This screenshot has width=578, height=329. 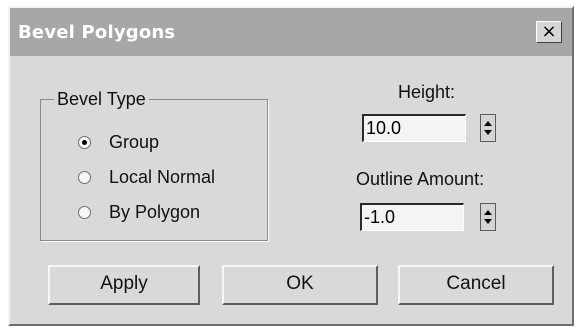 I want to click on radio-option-by-polygon: By Polygon, so click(x=139, y=212).